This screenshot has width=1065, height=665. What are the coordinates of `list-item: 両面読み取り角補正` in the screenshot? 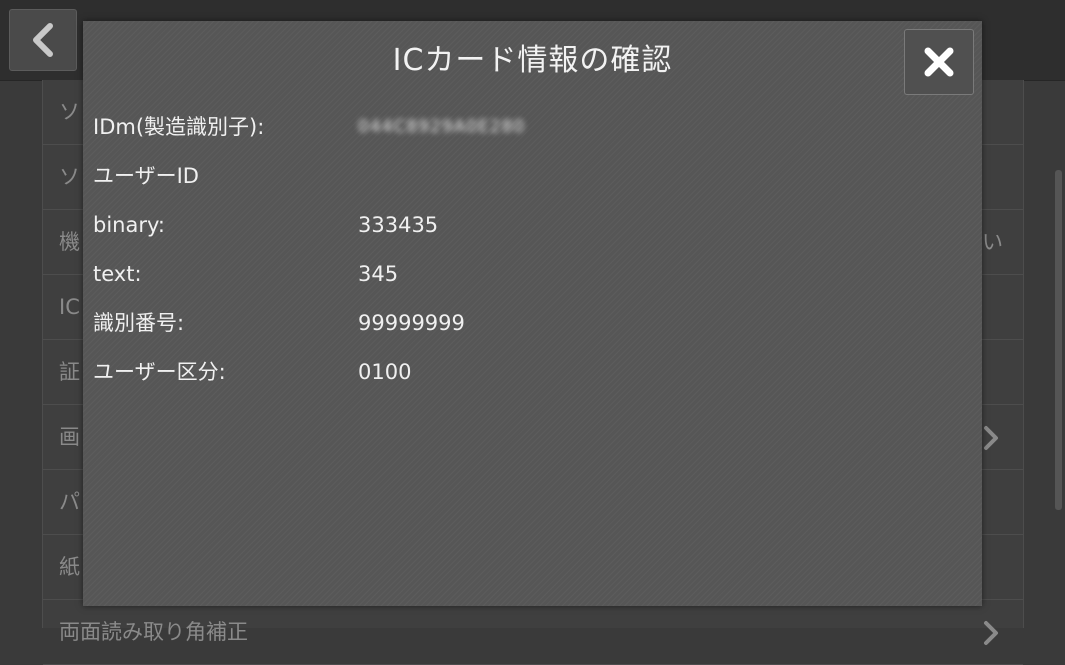 It's located at (533, 632).